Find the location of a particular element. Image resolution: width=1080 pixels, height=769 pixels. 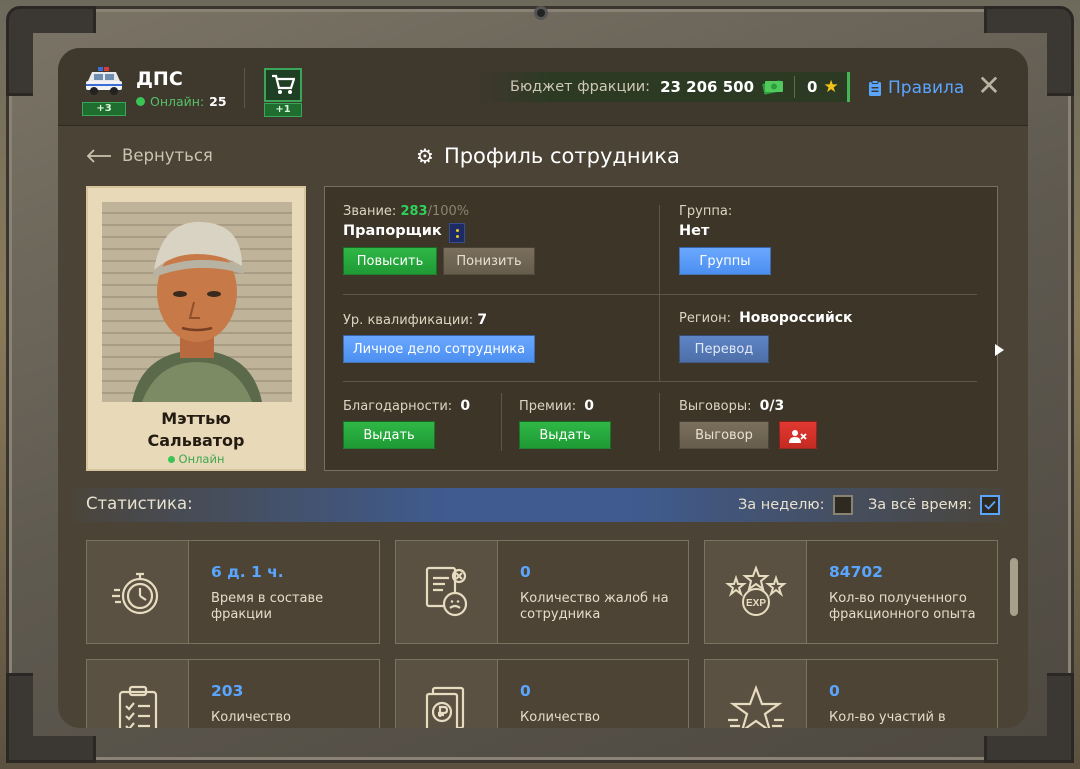

rank-epaulette-icon is located at coordinates (457, 233).